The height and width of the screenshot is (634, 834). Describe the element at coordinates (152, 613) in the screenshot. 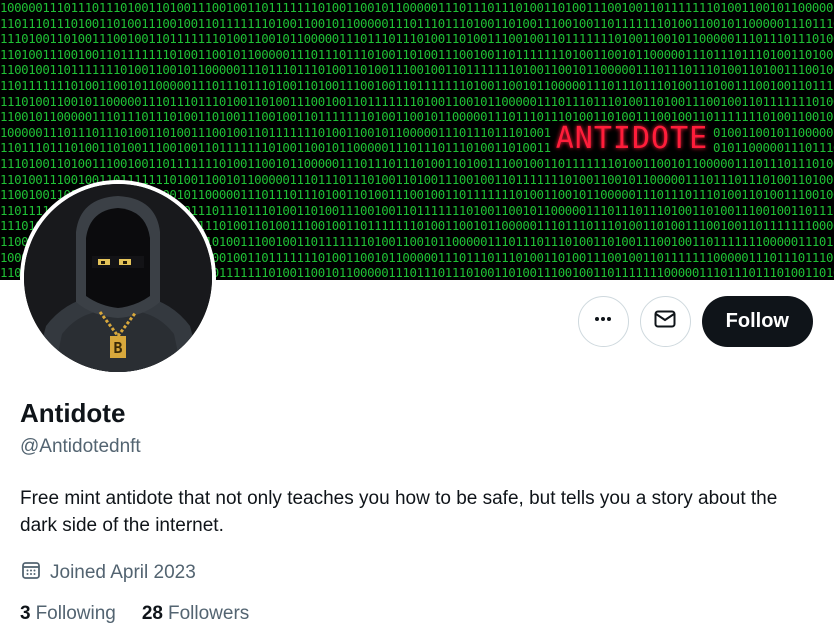

I see `followers-count: 28` at that location.